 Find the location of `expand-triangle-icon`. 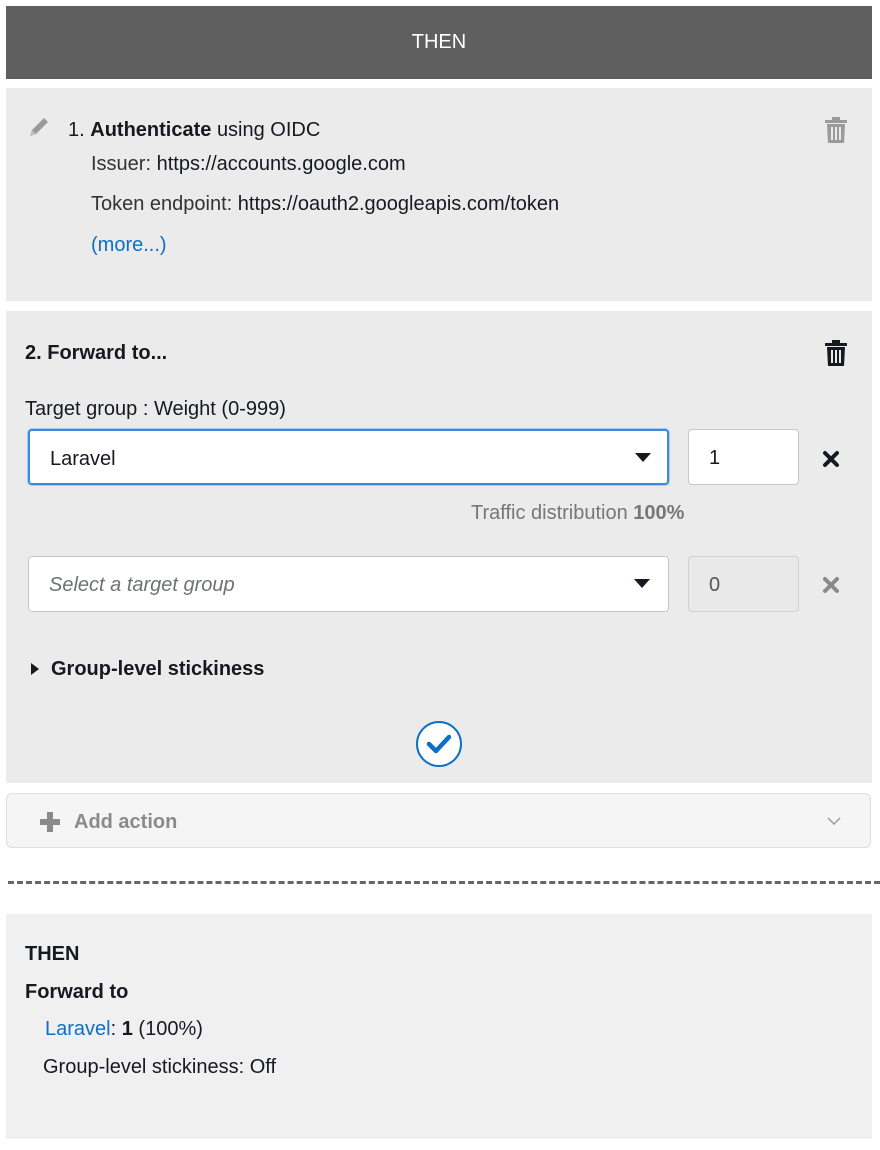

expand-triangle-icon is located at coordinates (35, 669).